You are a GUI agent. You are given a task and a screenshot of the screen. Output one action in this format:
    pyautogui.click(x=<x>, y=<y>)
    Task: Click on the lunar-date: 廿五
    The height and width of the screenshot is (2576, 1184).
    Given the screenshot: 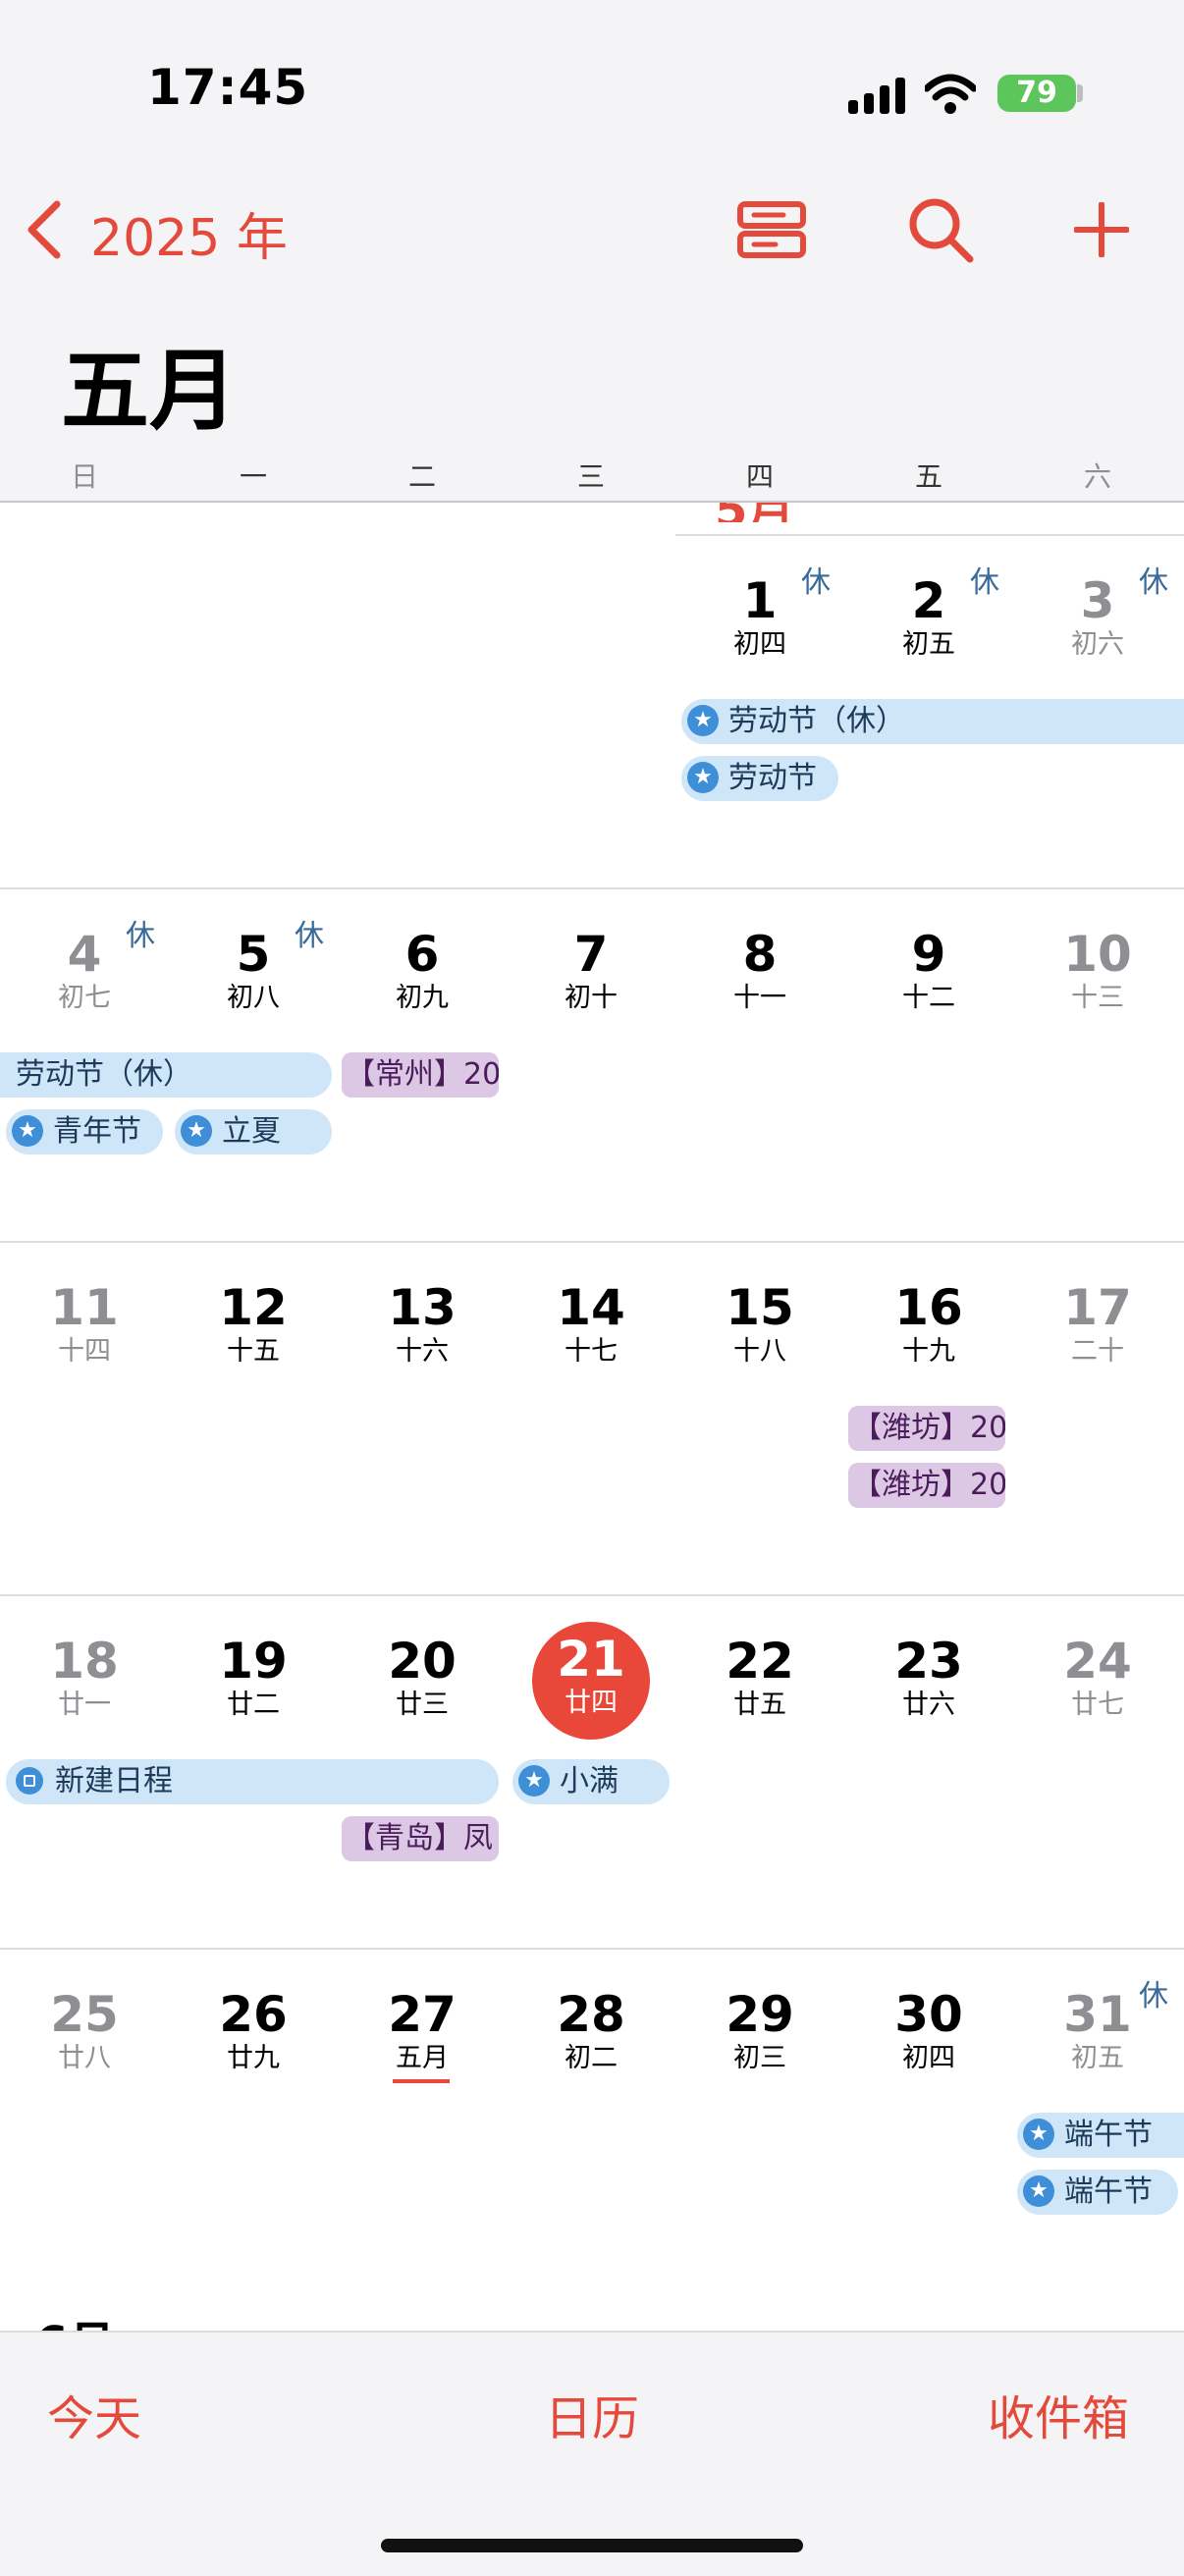 What is the action you would take?
    pyautogui.click(x=759, y=1705)
    